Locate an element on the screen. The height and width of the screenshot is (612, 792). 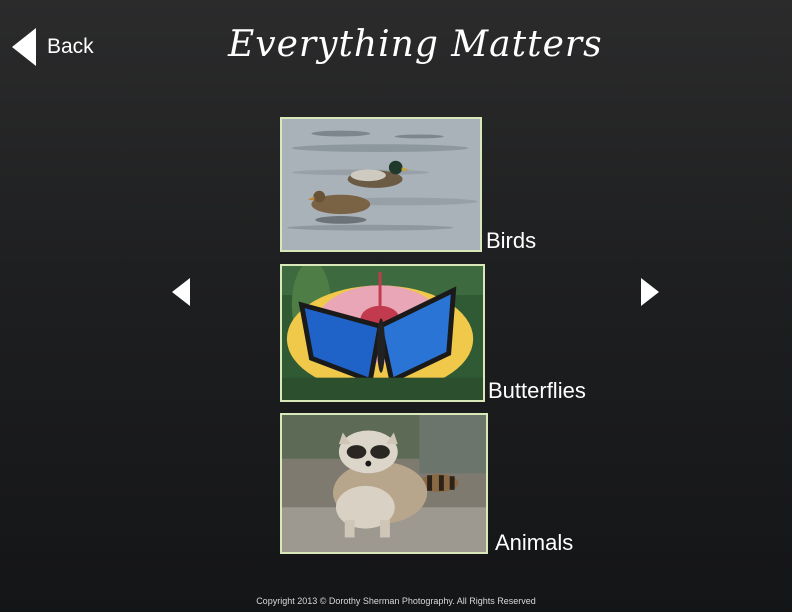
animals-thumbnail is located at coordinates (384, 483).